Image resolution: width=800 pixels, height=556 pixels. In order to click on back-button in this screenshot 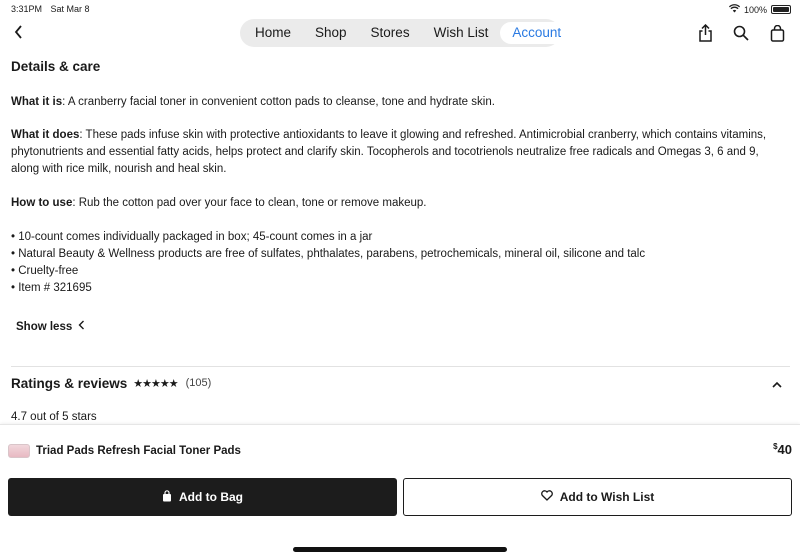, I will do `click(18, 34)`.